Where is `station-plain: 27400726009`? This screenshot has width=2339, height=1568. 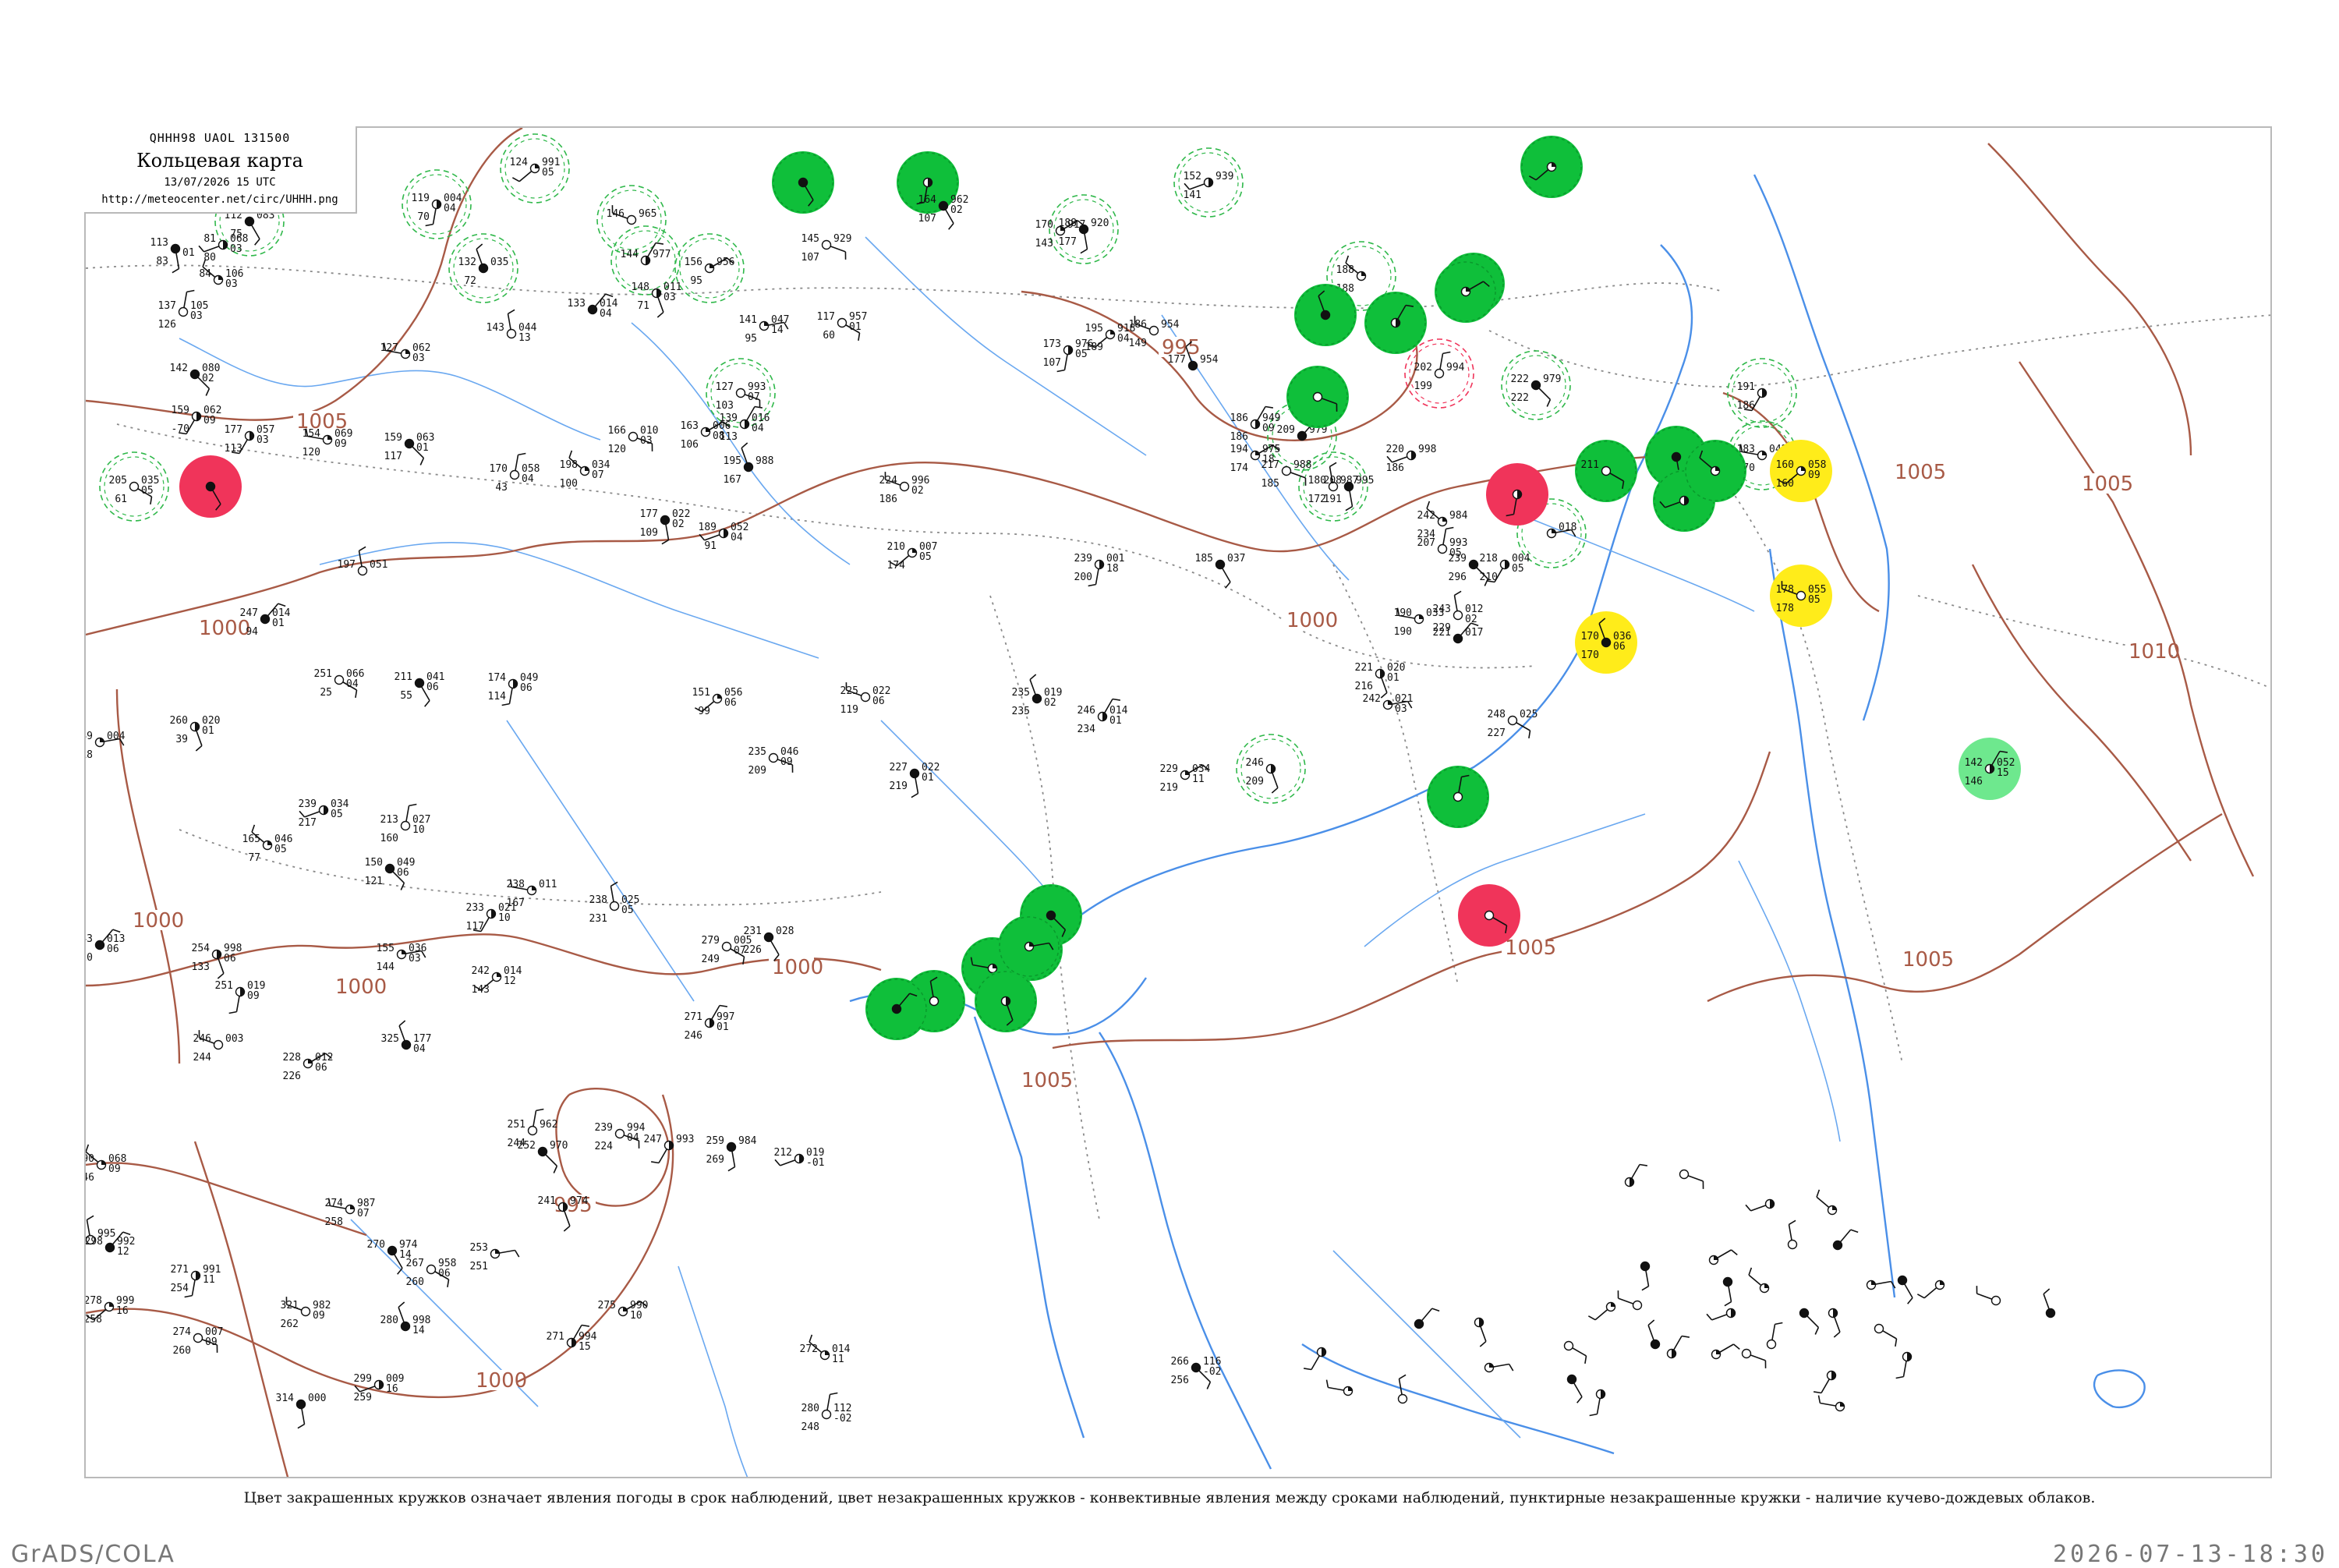 station-plain: 27400726009 is located at coordinates (198, 1341).